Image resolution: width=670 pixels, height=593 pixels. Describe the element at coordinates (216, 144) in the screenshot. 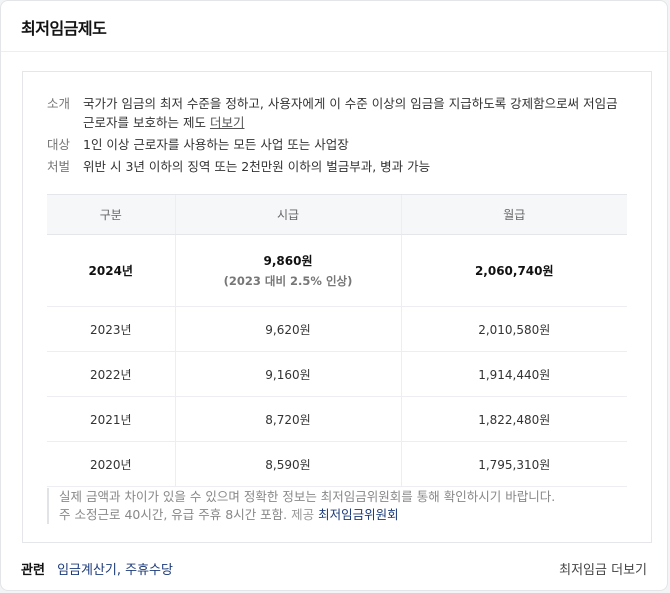

I see `target-text: 1인 이상 근로자를 사용하는 모든 사업 또는 사업장` at that location.